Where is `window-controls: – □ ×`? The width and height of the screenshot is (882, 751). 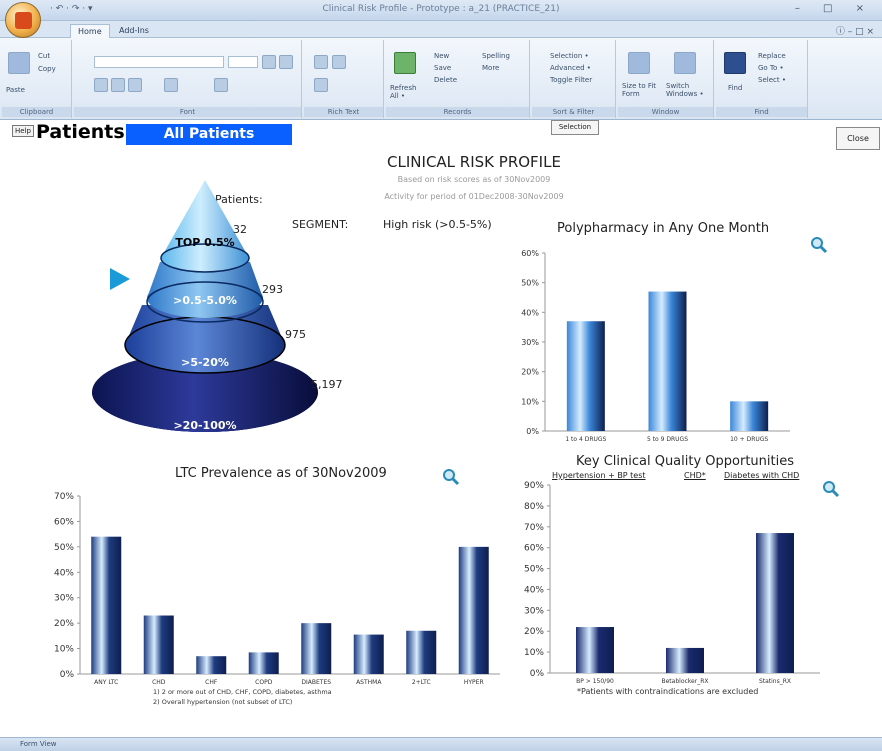
window-controls: – □ × is located at coordinates (834, 8).